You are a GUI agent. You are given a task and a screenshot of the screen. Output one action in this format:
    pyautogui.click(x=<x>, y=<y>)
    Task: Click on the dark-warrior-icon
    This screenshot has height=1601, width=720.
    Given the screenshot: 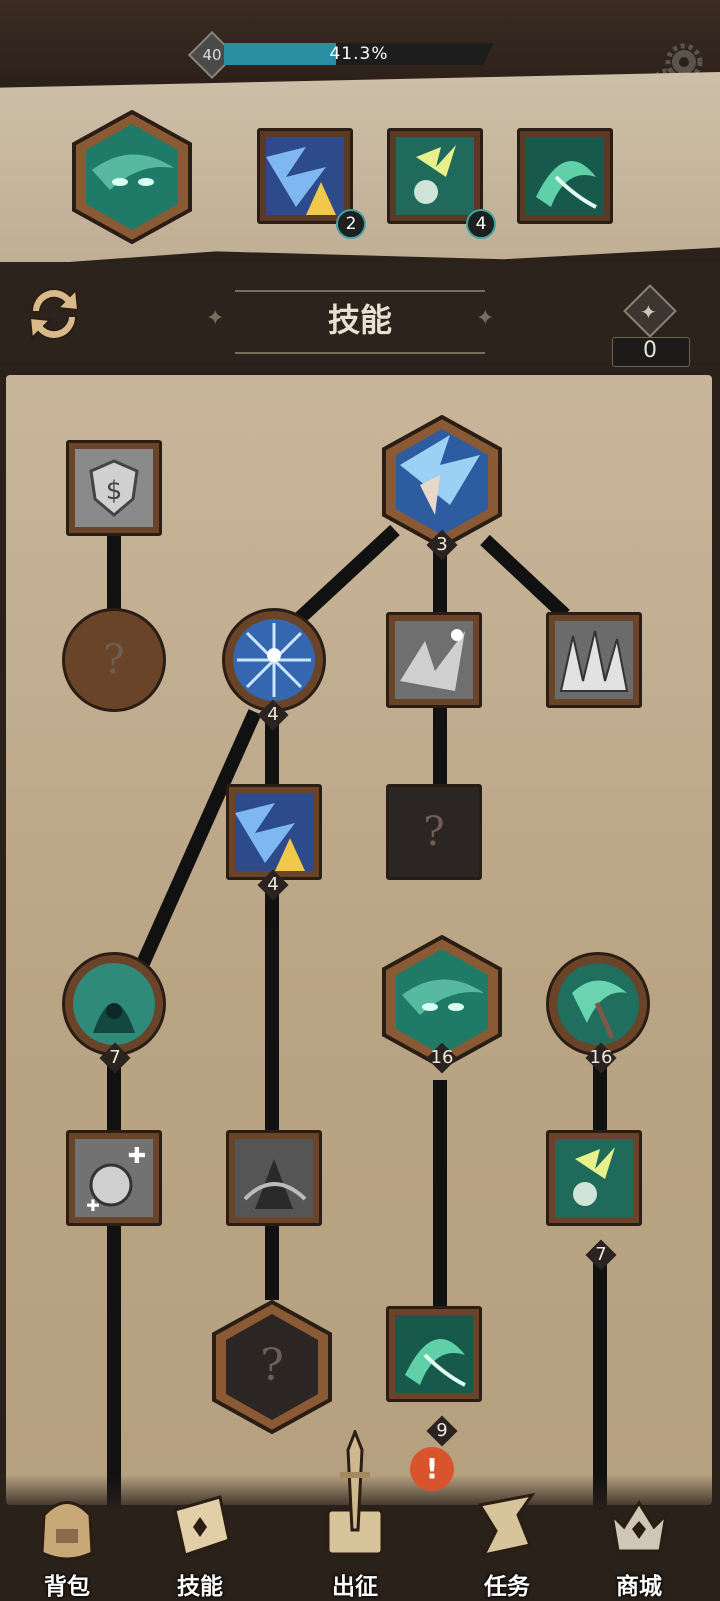 What is the action you would take?
    pyautogui.click(x=274, y=1178)
    